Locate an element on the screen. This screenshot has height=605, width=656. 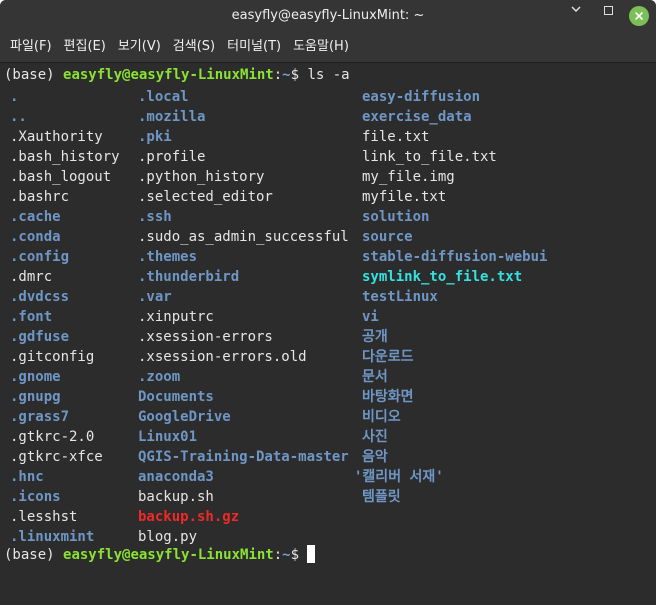
listing-entry-dir: QGIS-Training-Data-master is located at coordinates (243, 457).